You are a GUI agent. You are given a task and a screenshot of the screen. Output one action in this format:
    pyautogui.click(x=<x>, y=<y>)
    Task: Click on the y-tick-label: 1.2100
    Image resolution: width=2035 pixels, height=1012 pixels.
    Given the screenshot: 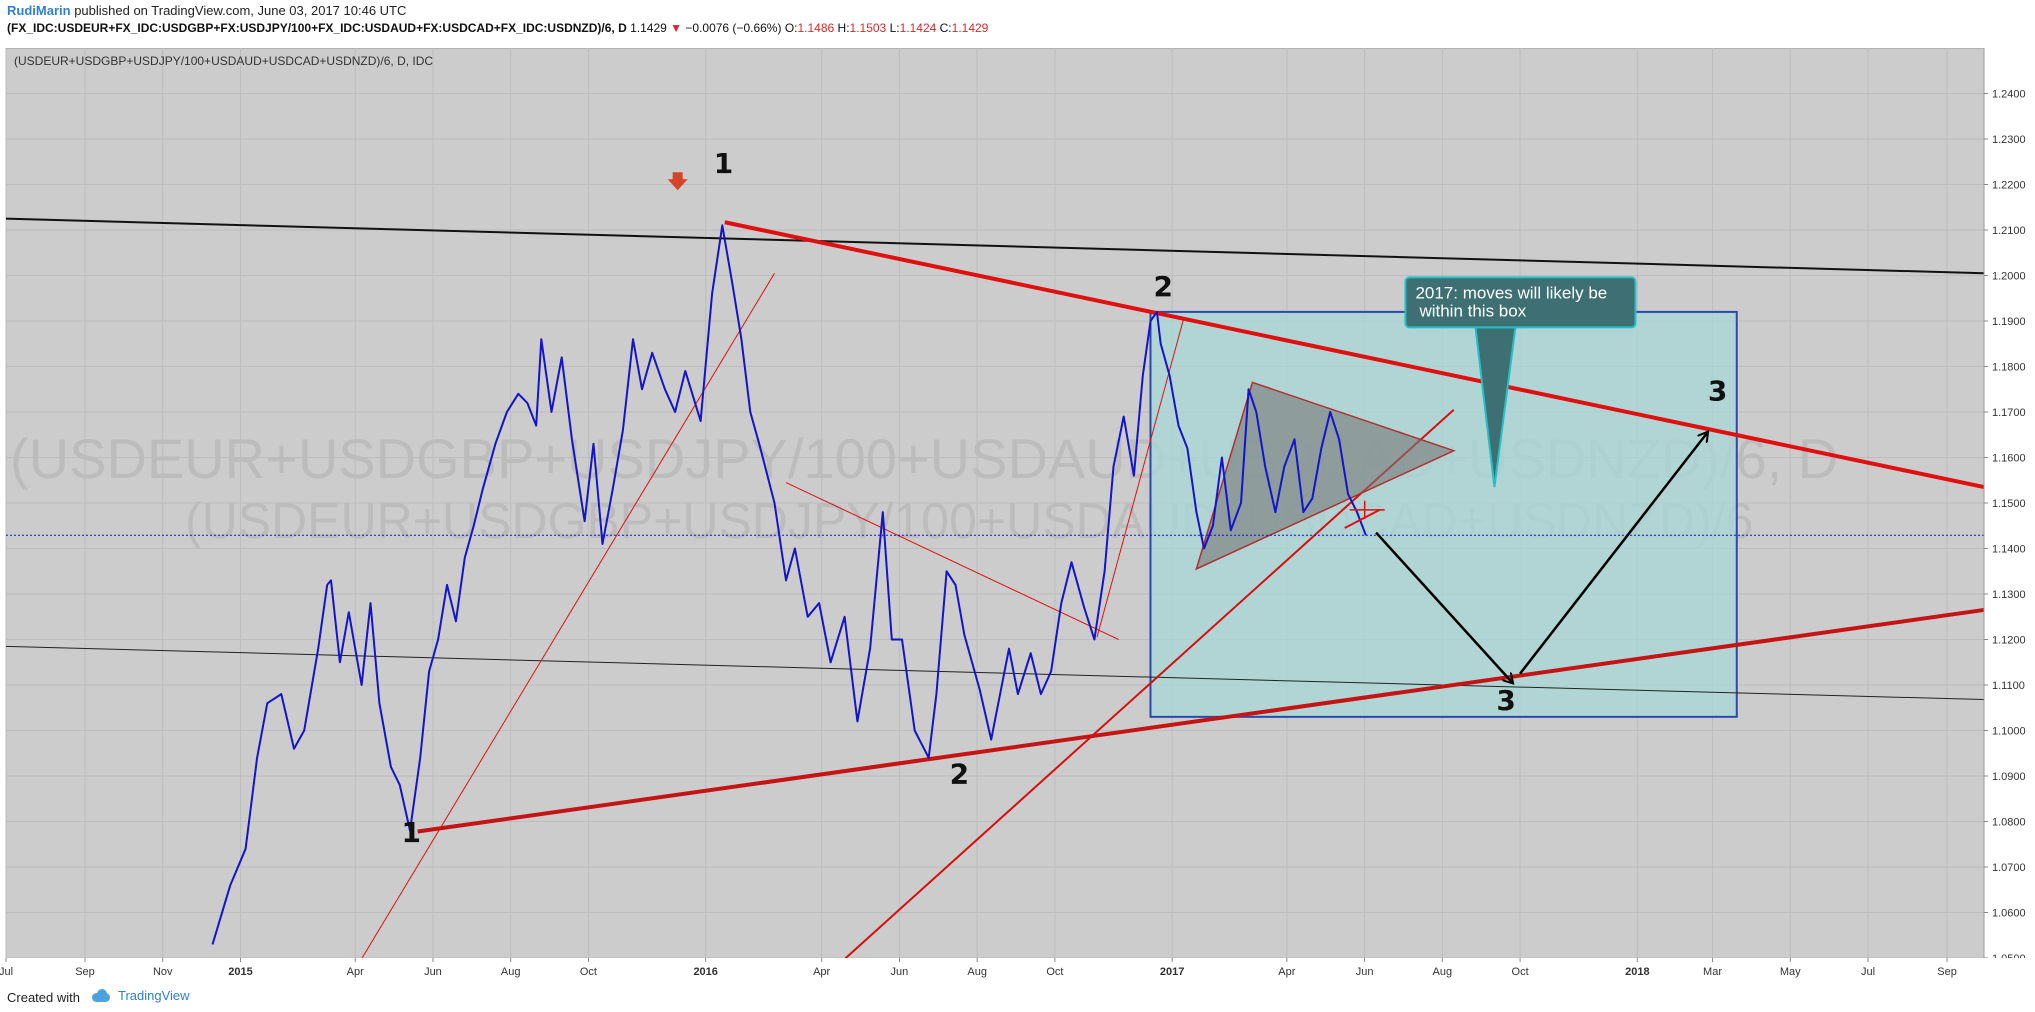 What is the action you would take?
    pyautogui.click(x=2009, y=231)
    